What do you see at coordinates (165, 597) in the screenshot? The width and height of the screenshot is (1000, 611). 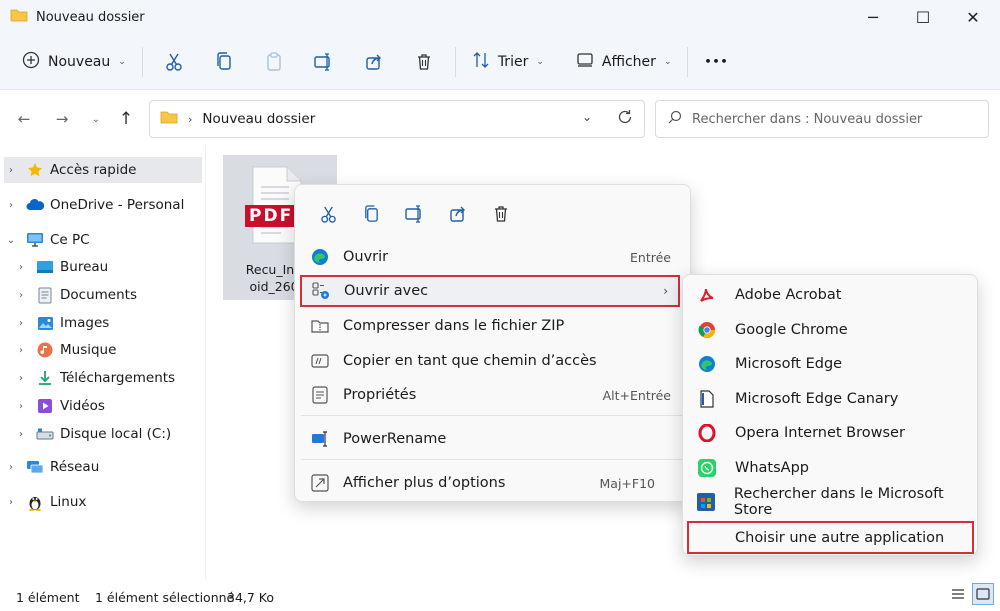 I see `selection-count: 1 élément sélectionné` at bounding box center [165, 597].